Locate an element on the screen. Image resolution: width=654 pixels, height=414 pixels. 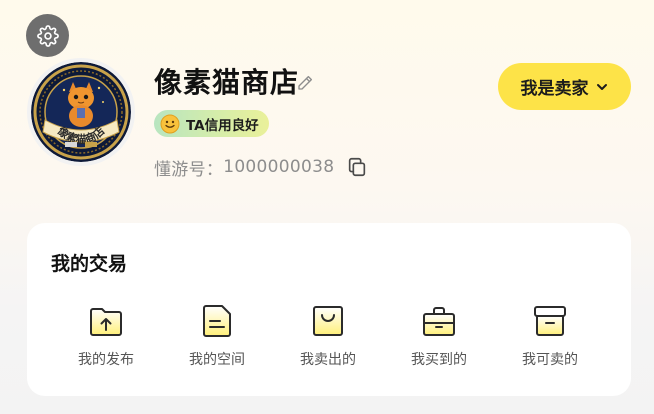
my-trades-title: 我的交易 is located at coordinates (89, 264).